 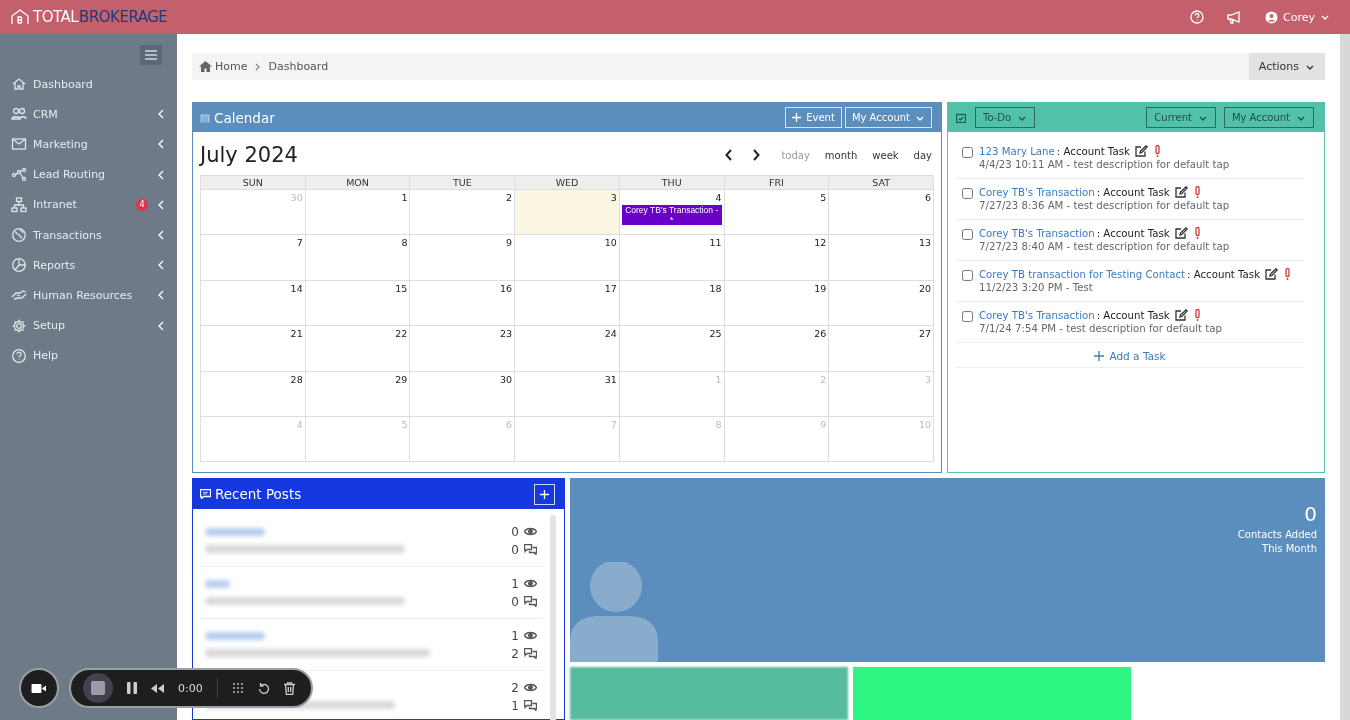 I want to click on rewind-icon, so click(x=157, y=688).